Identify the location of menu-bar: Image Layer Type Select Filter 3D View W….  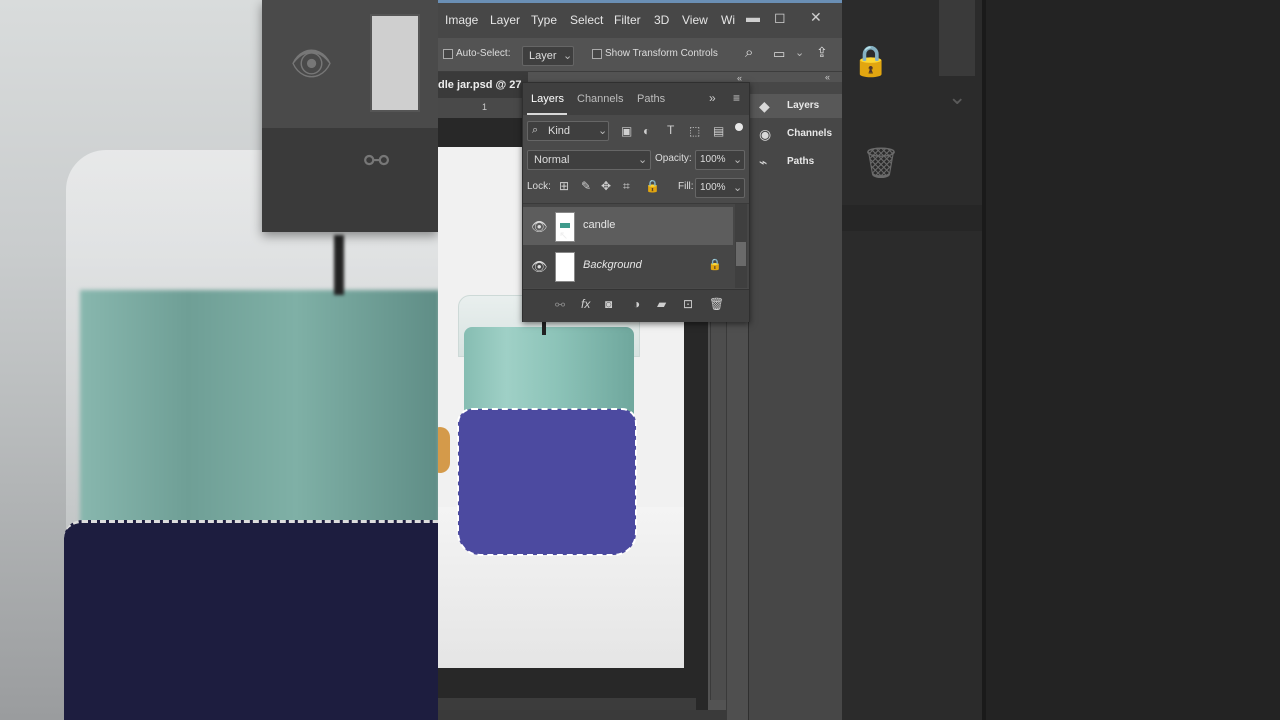
(640, 19).